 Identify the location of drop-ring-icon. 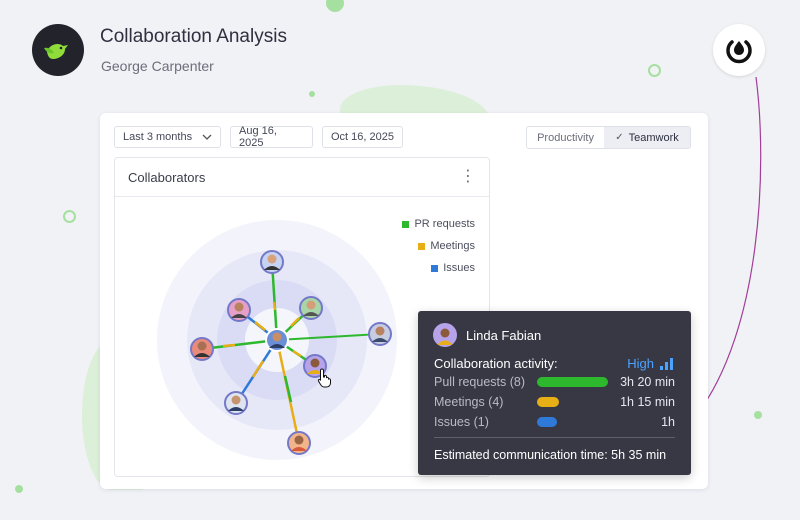
(739, 52).